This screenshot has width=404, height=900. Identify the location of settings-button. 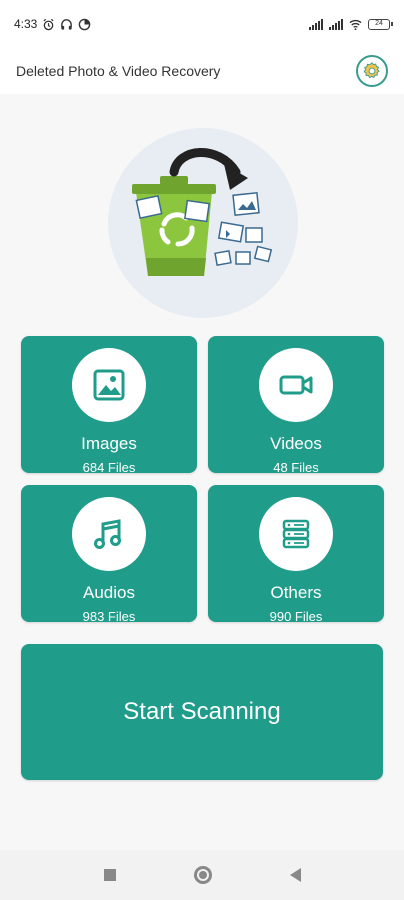
(372, 71).